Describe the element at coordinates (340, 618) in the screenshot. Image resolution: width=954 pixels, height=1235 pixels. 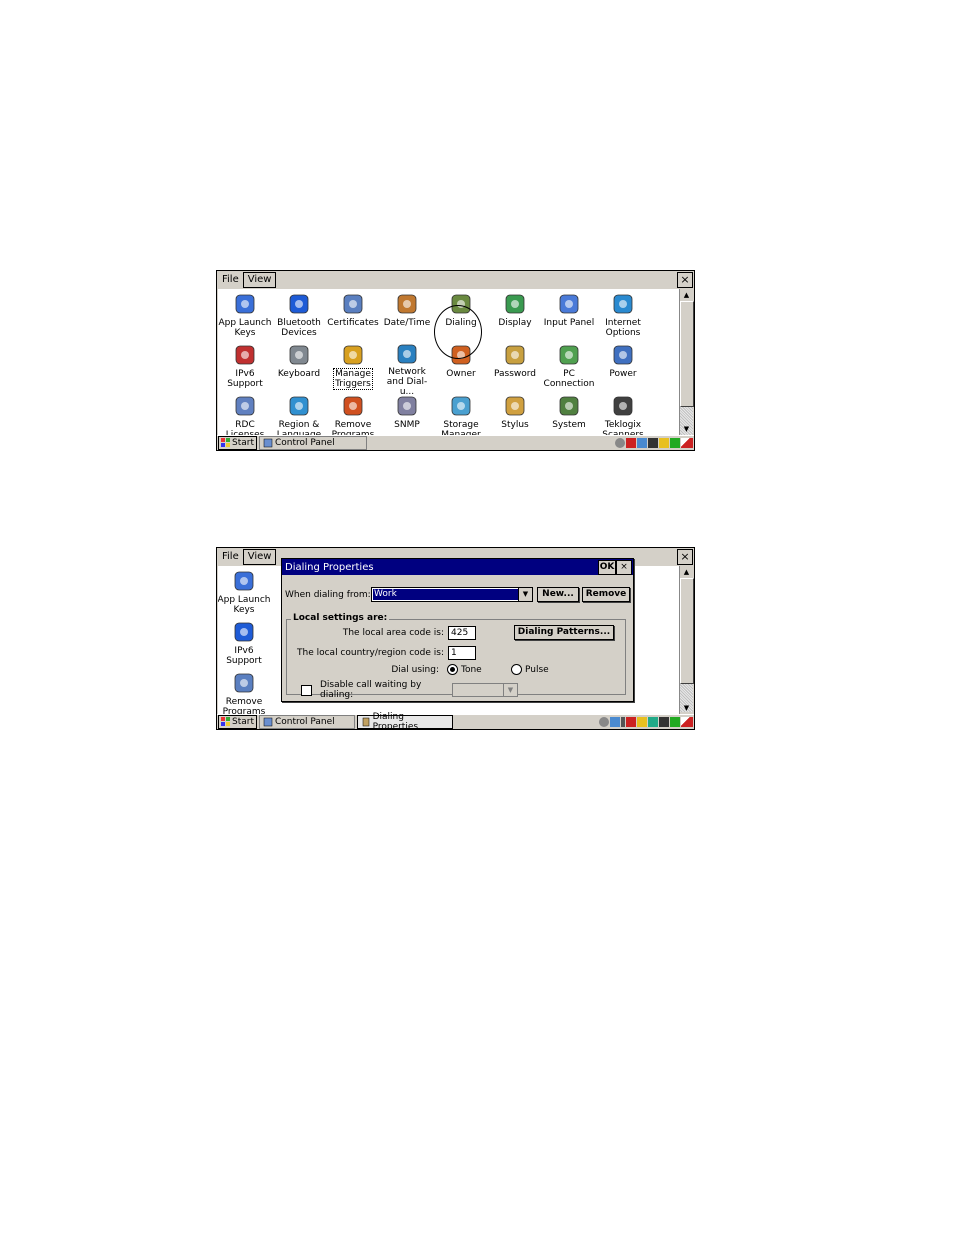
I see `group-title: Local settings are:` at that location.